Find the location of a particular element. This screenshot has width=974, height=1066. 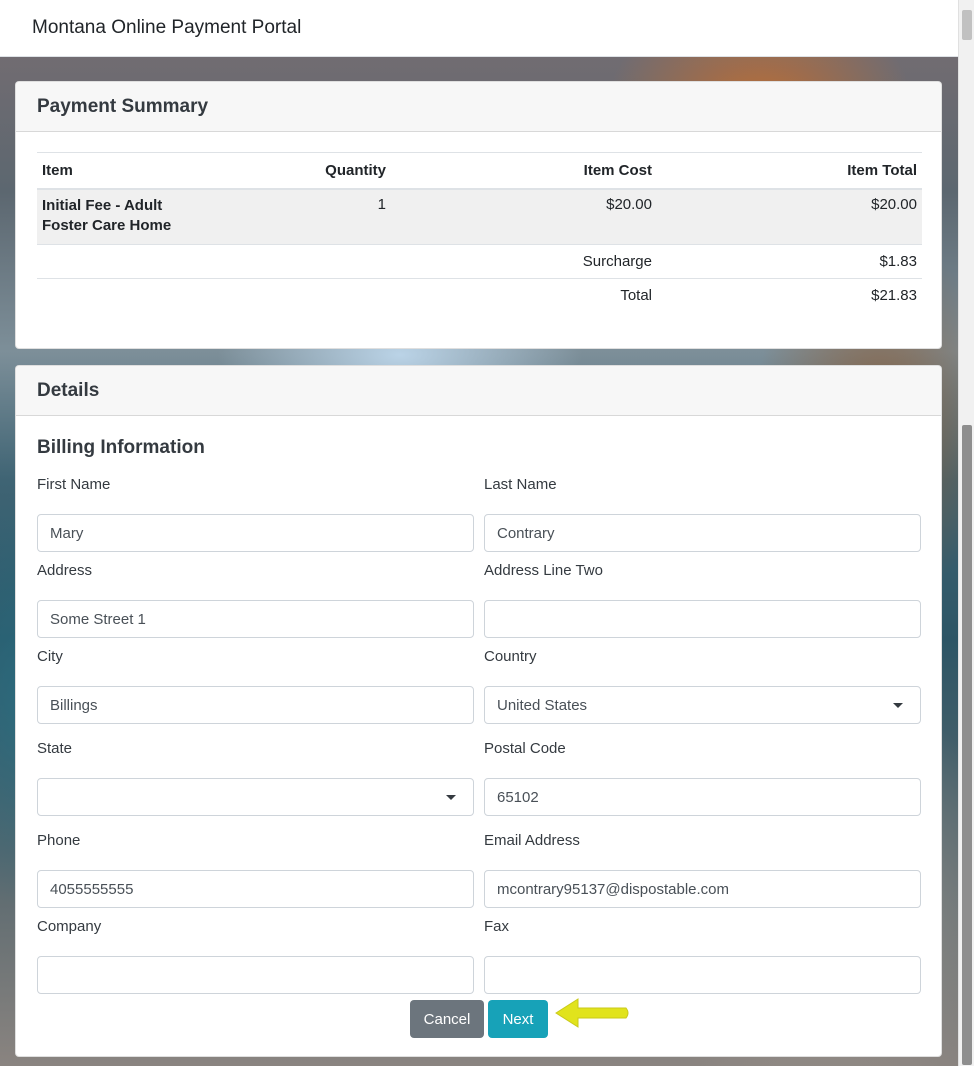

item-name: Initial Fee - Adult Foster Care Home is located at coordinates (137, 216).